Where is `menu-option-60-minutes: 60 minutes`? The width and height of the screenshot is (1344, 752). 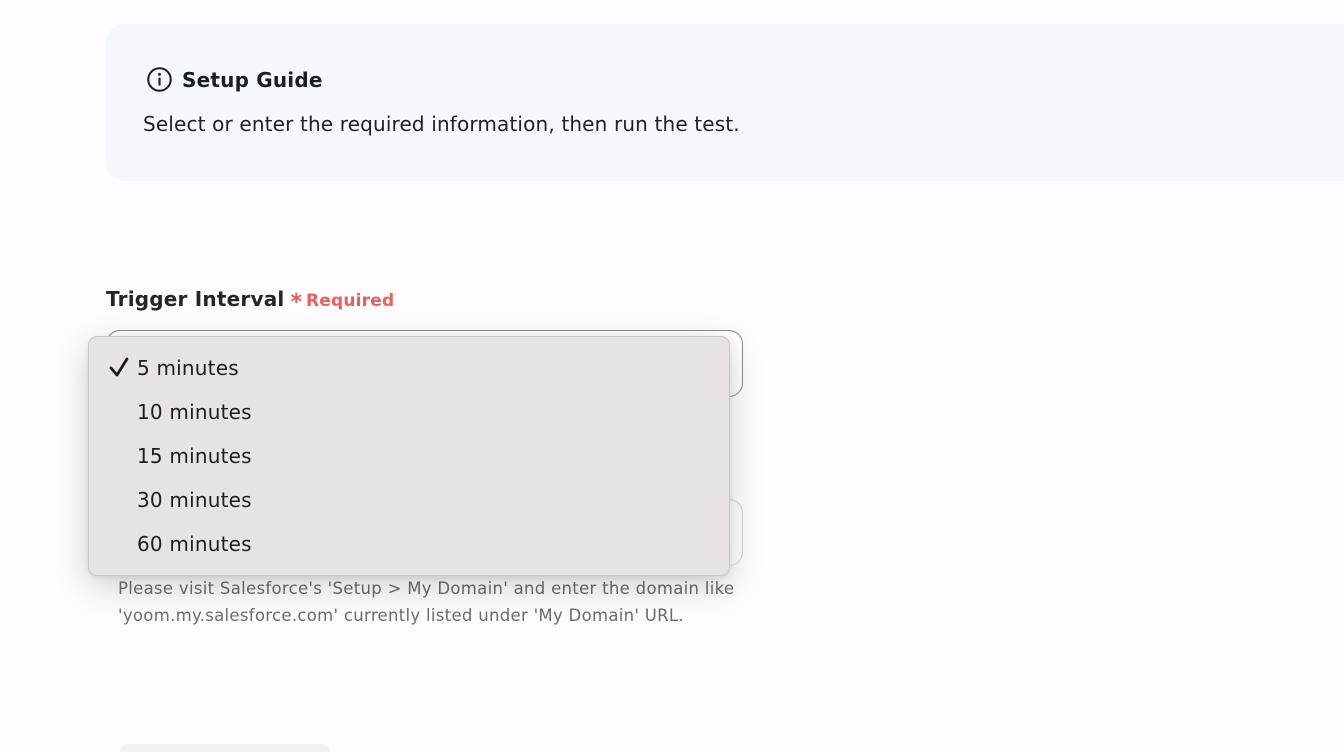
menu-option-60-minutes: 60 minutes is located at coordinates (409, 544).